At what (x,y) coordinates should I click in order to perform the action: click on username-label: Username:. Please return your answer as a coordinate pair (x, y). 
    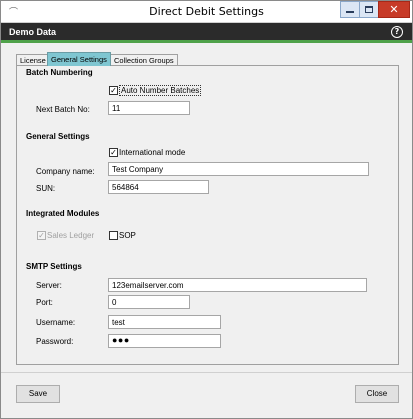
    Looking at the image, I should click on (56, 322).